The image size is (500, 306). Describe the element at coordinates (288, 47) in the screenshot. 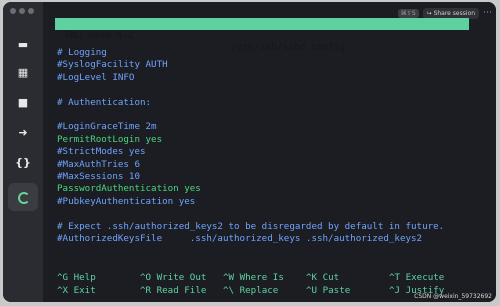

I see `nano-file-path: /etc/ssh/sshd_config` at that location.